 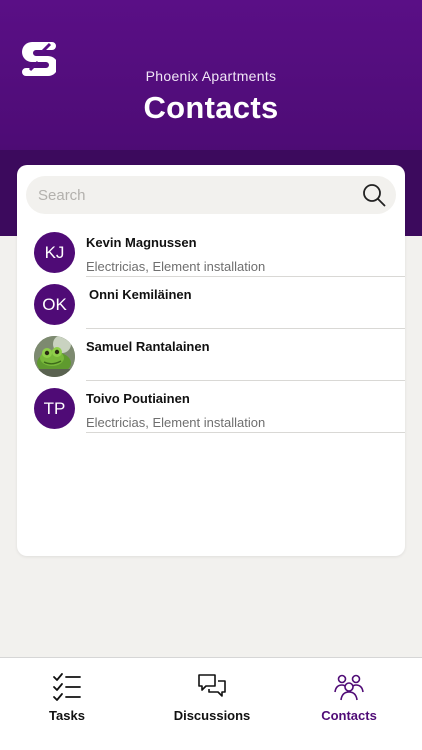 I want to click on search-bar, so click(x=211, y=195).